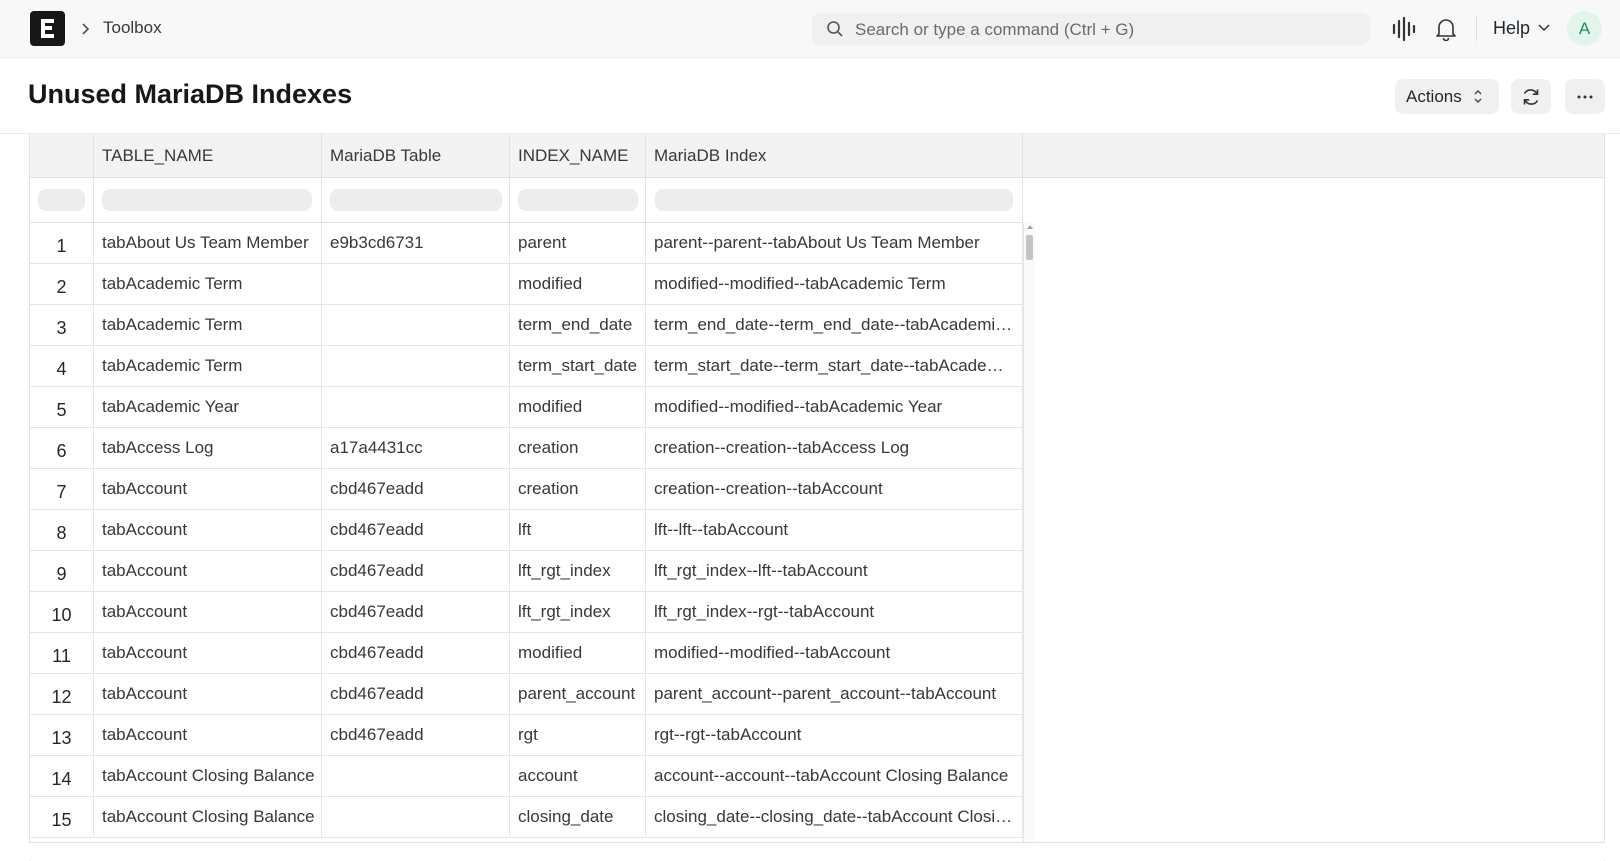 The width and height of the screenshot is (1620, 861). What do you see at coordinates (834, 448) in the screenshot?
I see `cell-mariadb-index: creation--creation--tabAccess Log` at bounding box center [834, 448].